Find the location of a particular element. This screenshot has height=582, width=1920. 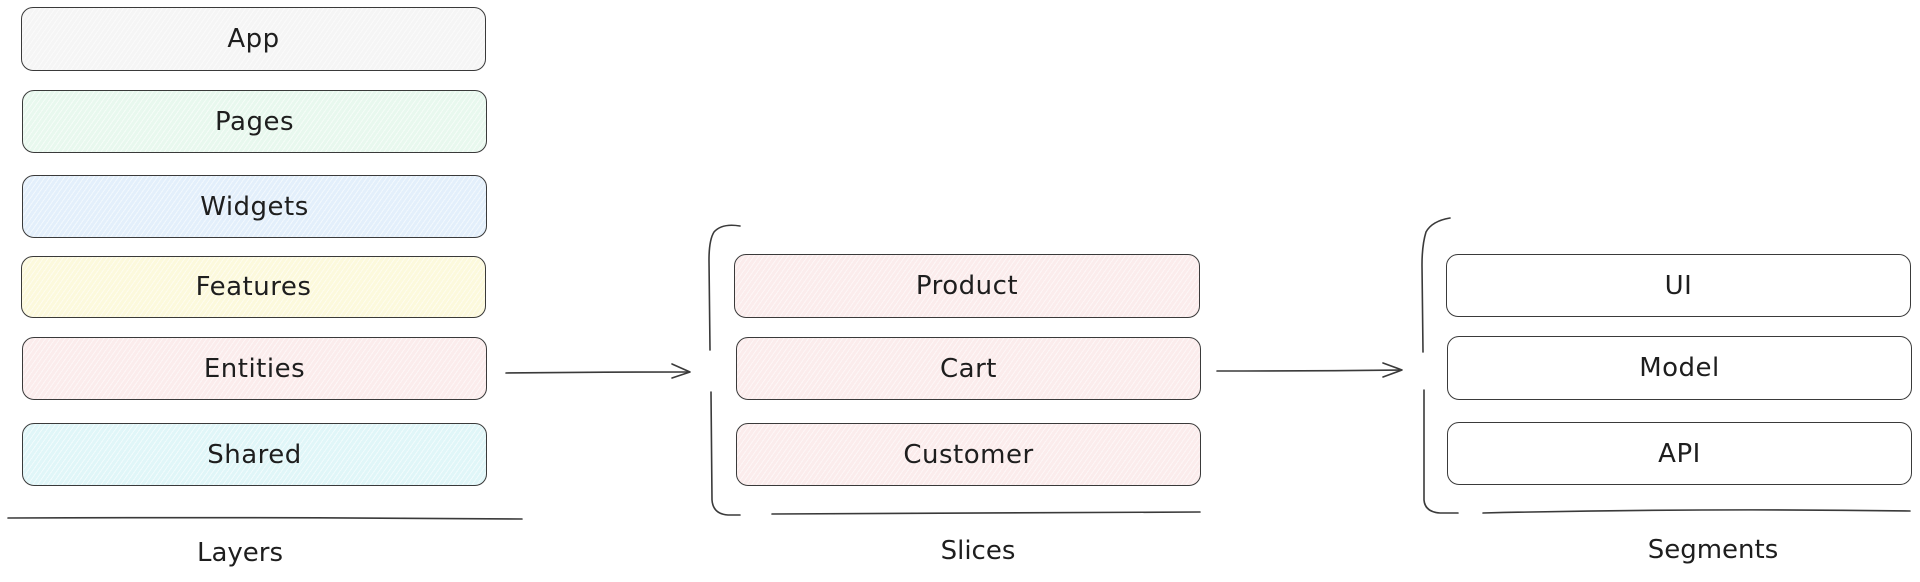

slices-base-line is located at coordinates (986, 513).